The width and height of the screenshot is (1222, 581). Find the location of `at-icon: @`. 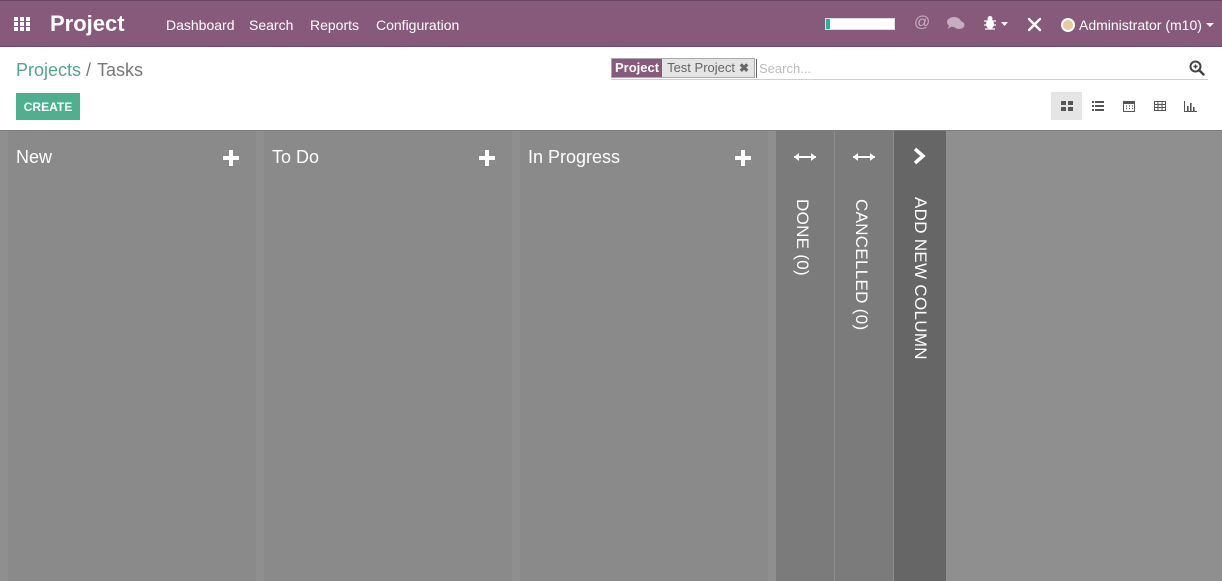

at-icon: @ is located at coordinates (922, 23).